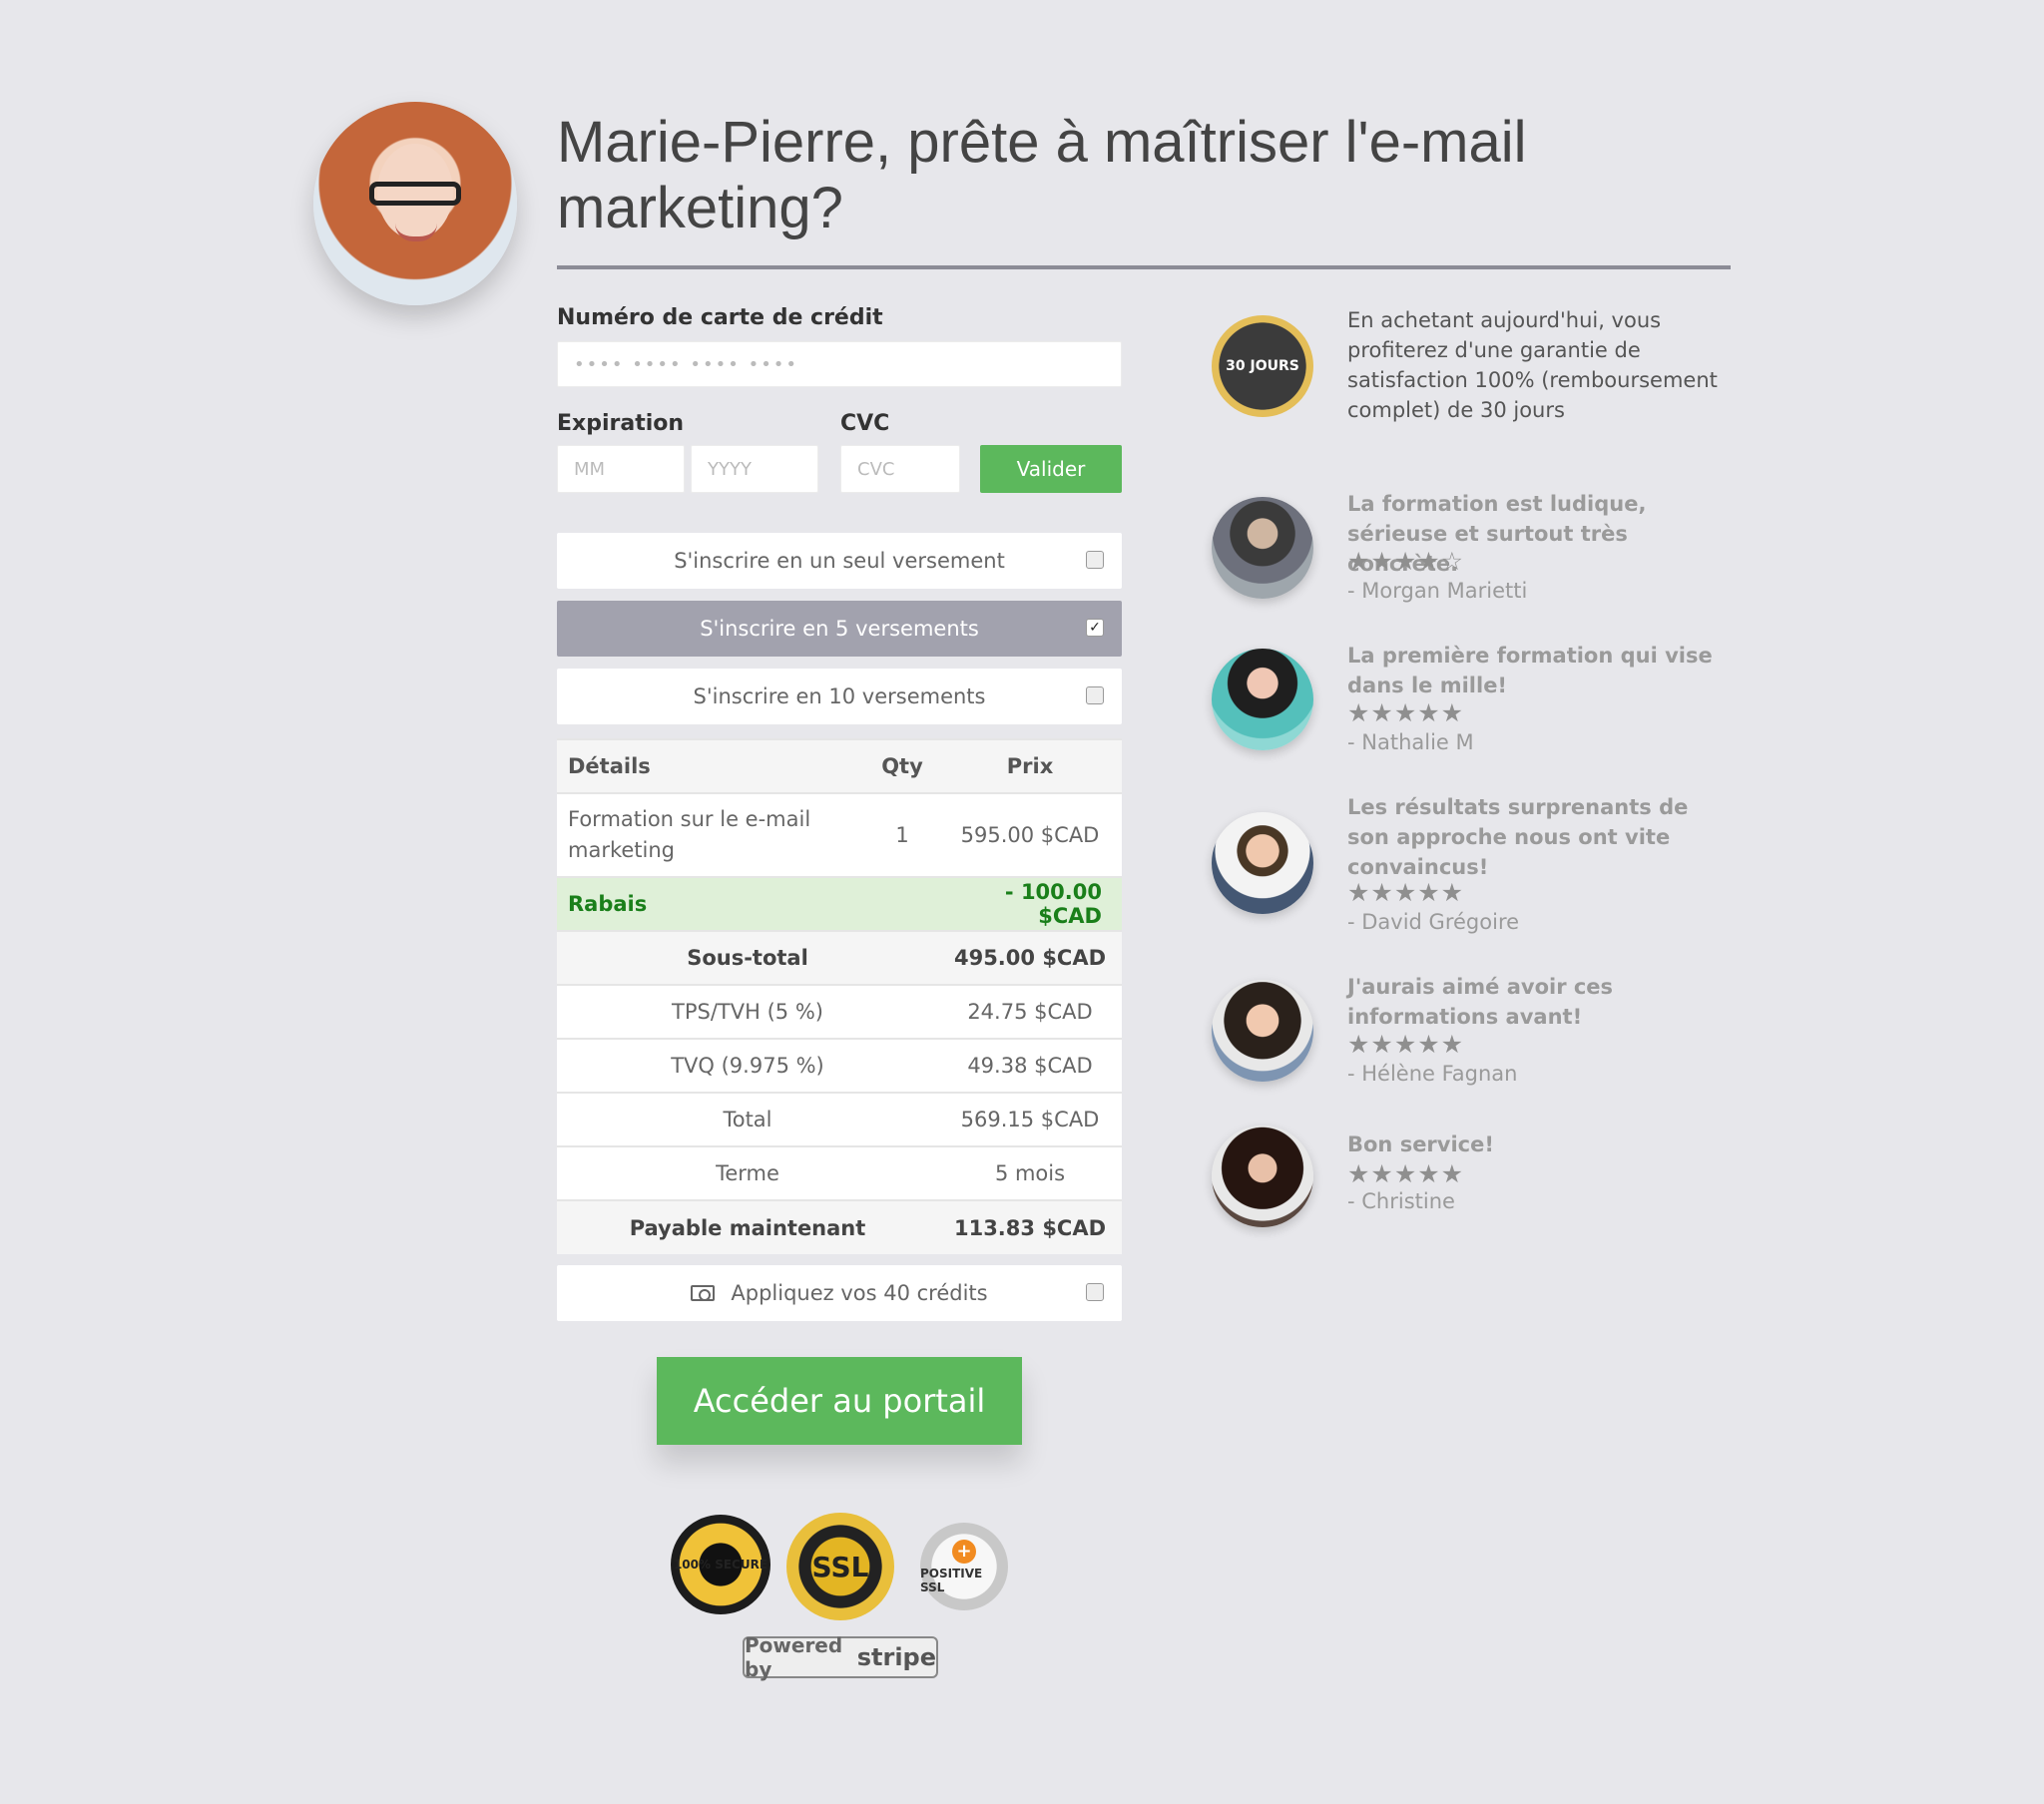 The image size is (2044, 1804). Describe the element at coordinates (865, 423) in the screenshot. I see `cvc-label: CVC` at that location.